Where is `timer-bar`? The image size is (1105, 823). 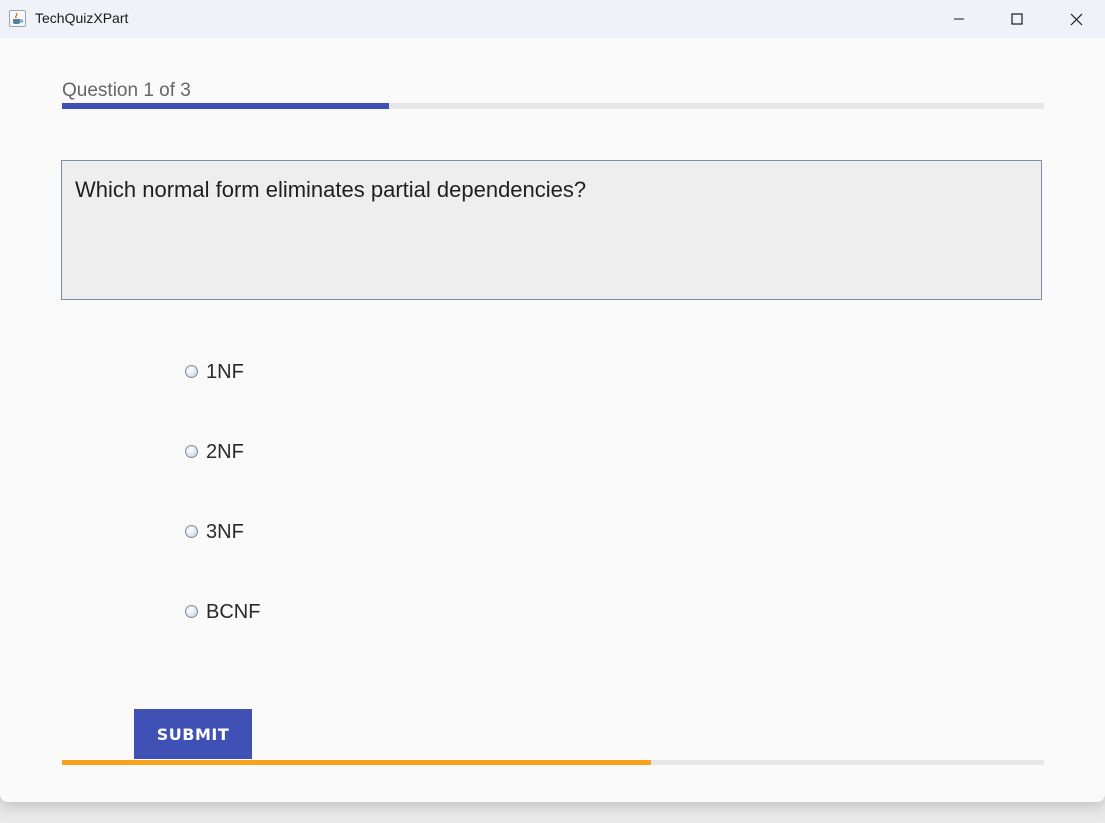 timer-bar is located at coordinates (553, 762).